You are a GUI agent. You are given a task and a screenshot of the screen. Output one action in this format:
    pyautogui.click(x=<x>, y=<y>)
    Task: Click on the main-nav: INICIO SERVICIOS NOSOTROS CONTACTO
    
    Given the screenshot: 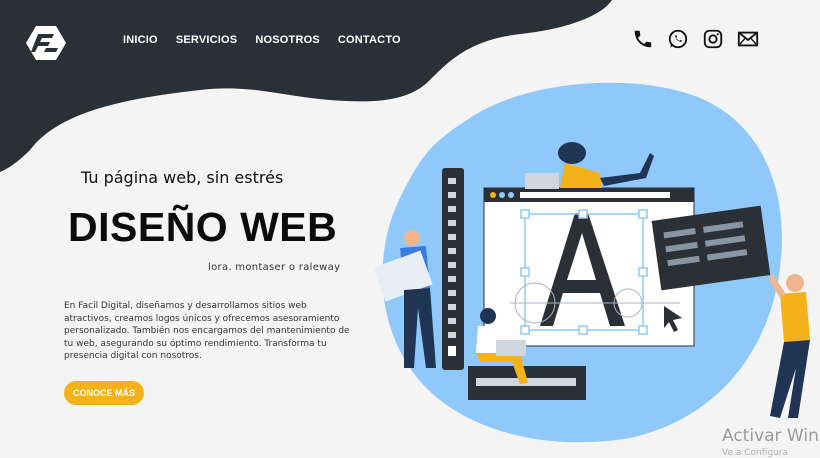 What is the action you would take?
    pyautogui.click(x=262, y=40)
    